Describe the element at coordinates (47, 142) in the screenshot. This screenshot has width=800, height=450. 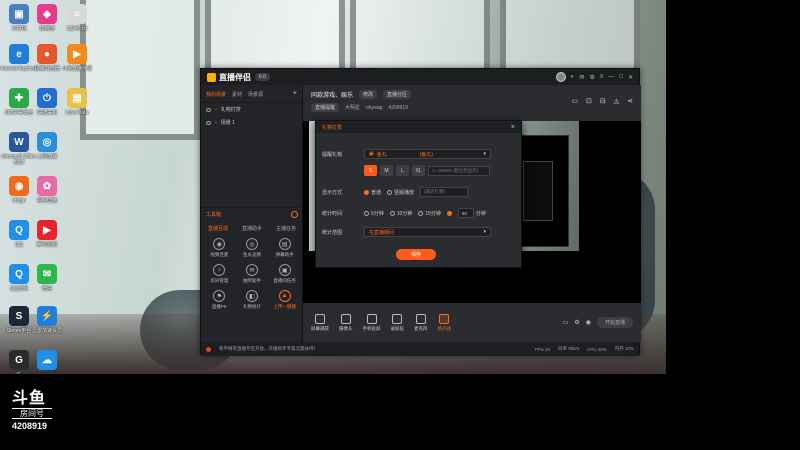
I see `app-icon: ◎` at that location.